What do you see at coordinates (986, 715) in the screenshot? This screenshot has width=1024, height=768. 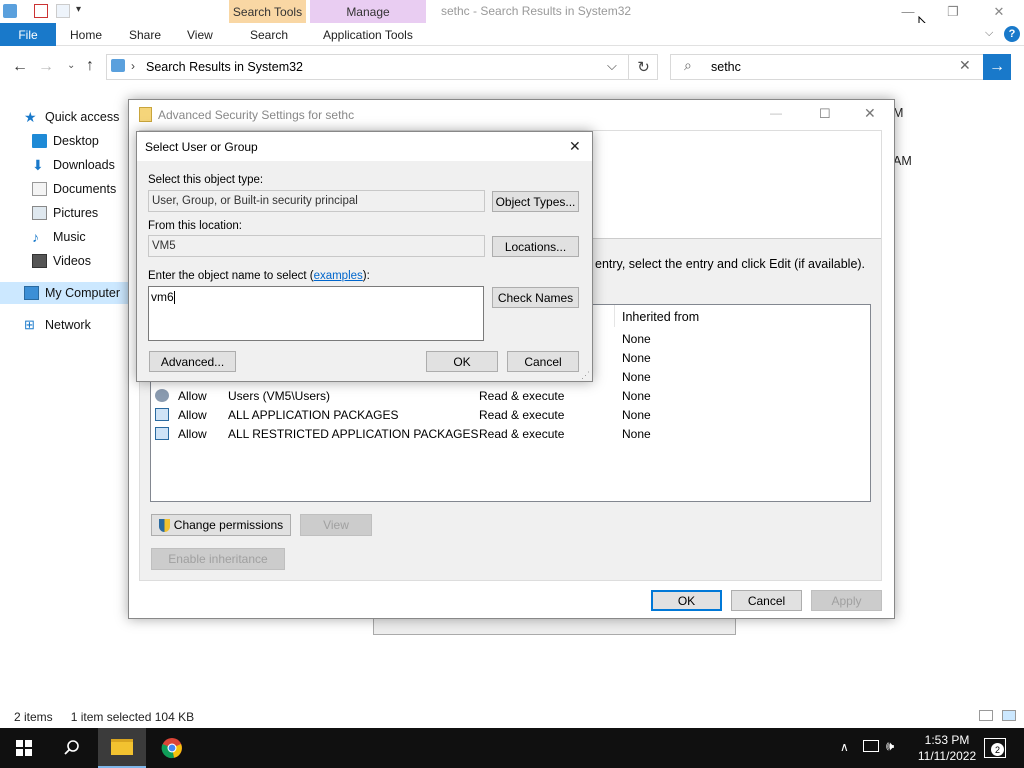 I see `details-view-icon` at bounding box center [986, 715].